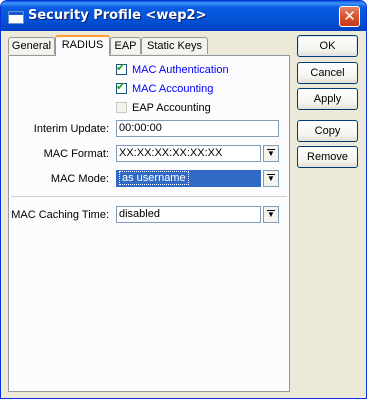 This screenshot has width=367, height=399. I want to click on tab-static-keys: Static Keys, so click(174, 45).